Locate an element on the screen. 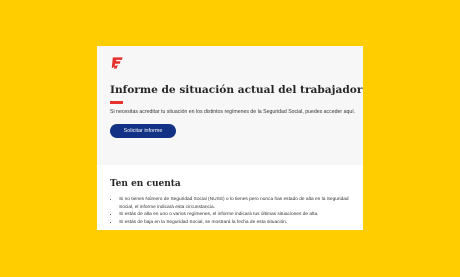 This screenshot has height=277, width=460. social-security-logo-icon is located at coordinates (117, 63).